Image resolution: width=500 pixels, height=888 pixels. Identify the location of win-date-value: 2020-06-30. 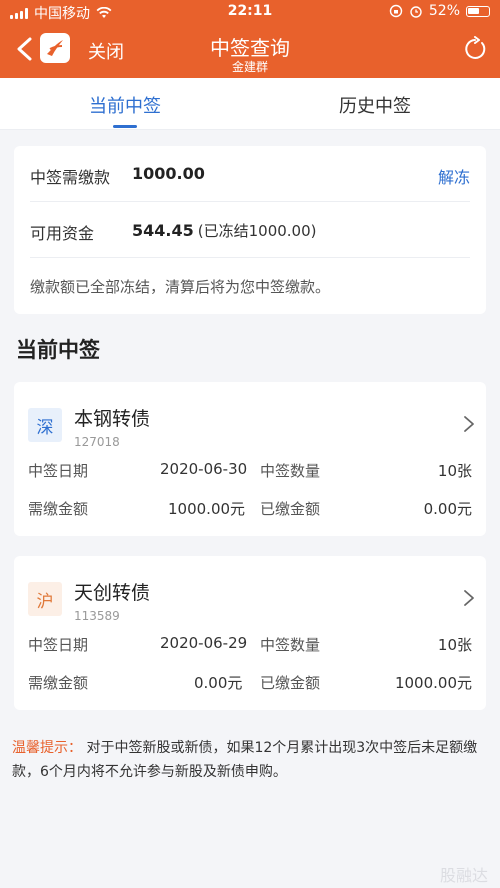
(204, 469).